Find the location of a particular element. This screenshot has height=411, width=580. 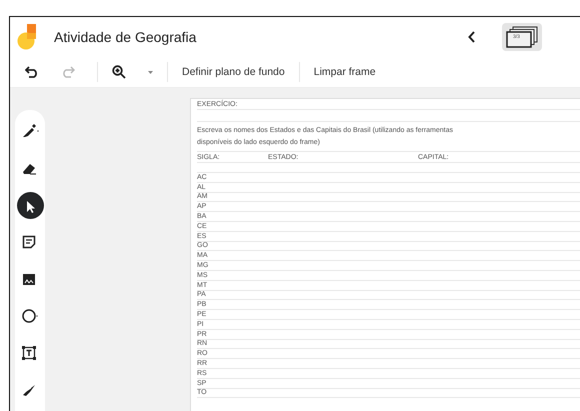

app-logo-icon is located at coordinates (28, 37).